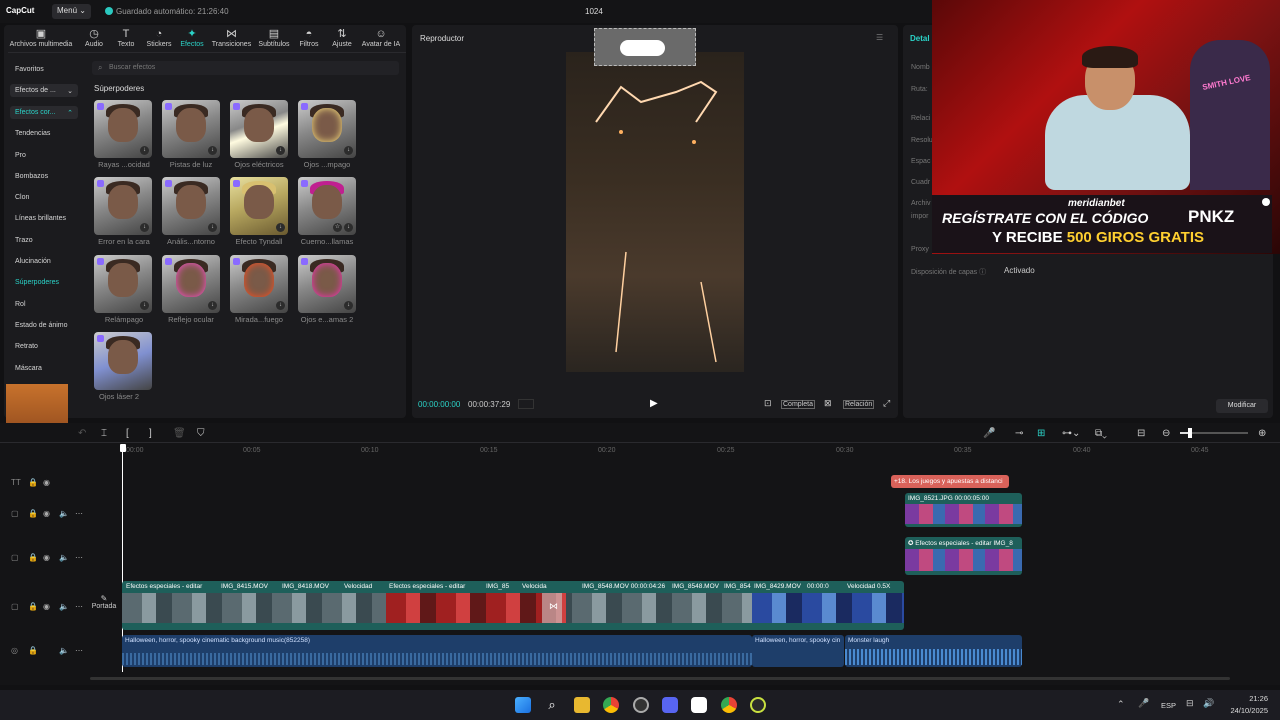 The height and width of the screenshot is (720, 1280). What do you see at coordinates (1071, 433) in the screenshot?
I see `connect-icon: ⊶⌄` at bounding box center [1071, 433].